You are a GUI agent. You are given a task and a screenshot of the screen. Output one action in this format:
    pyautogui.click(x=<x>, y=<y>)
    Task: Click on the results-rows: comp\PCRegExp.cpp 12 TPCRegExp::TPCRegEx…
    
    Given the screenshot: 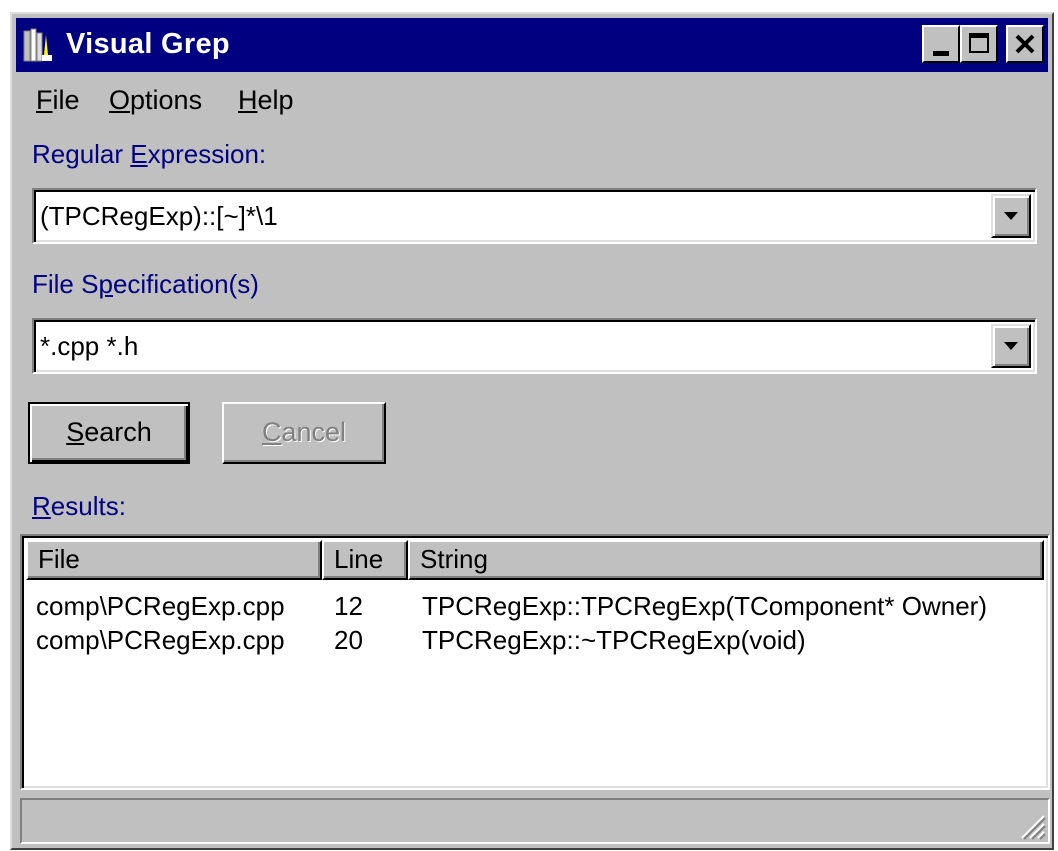 What is the action you would take?
    pyautogui.click(x=535, y=624)
    